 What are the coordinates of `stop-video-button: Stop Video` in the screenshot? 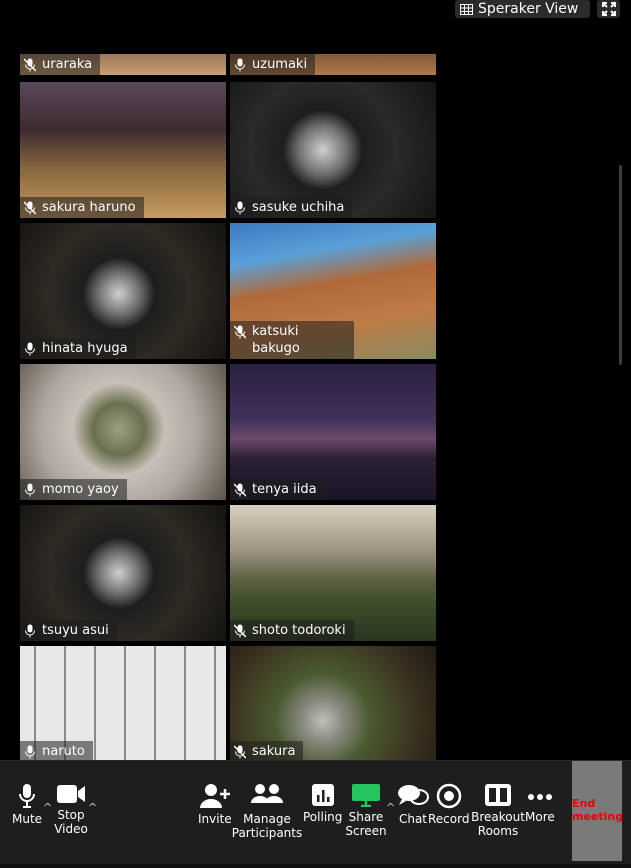 It's located at (71, 809).